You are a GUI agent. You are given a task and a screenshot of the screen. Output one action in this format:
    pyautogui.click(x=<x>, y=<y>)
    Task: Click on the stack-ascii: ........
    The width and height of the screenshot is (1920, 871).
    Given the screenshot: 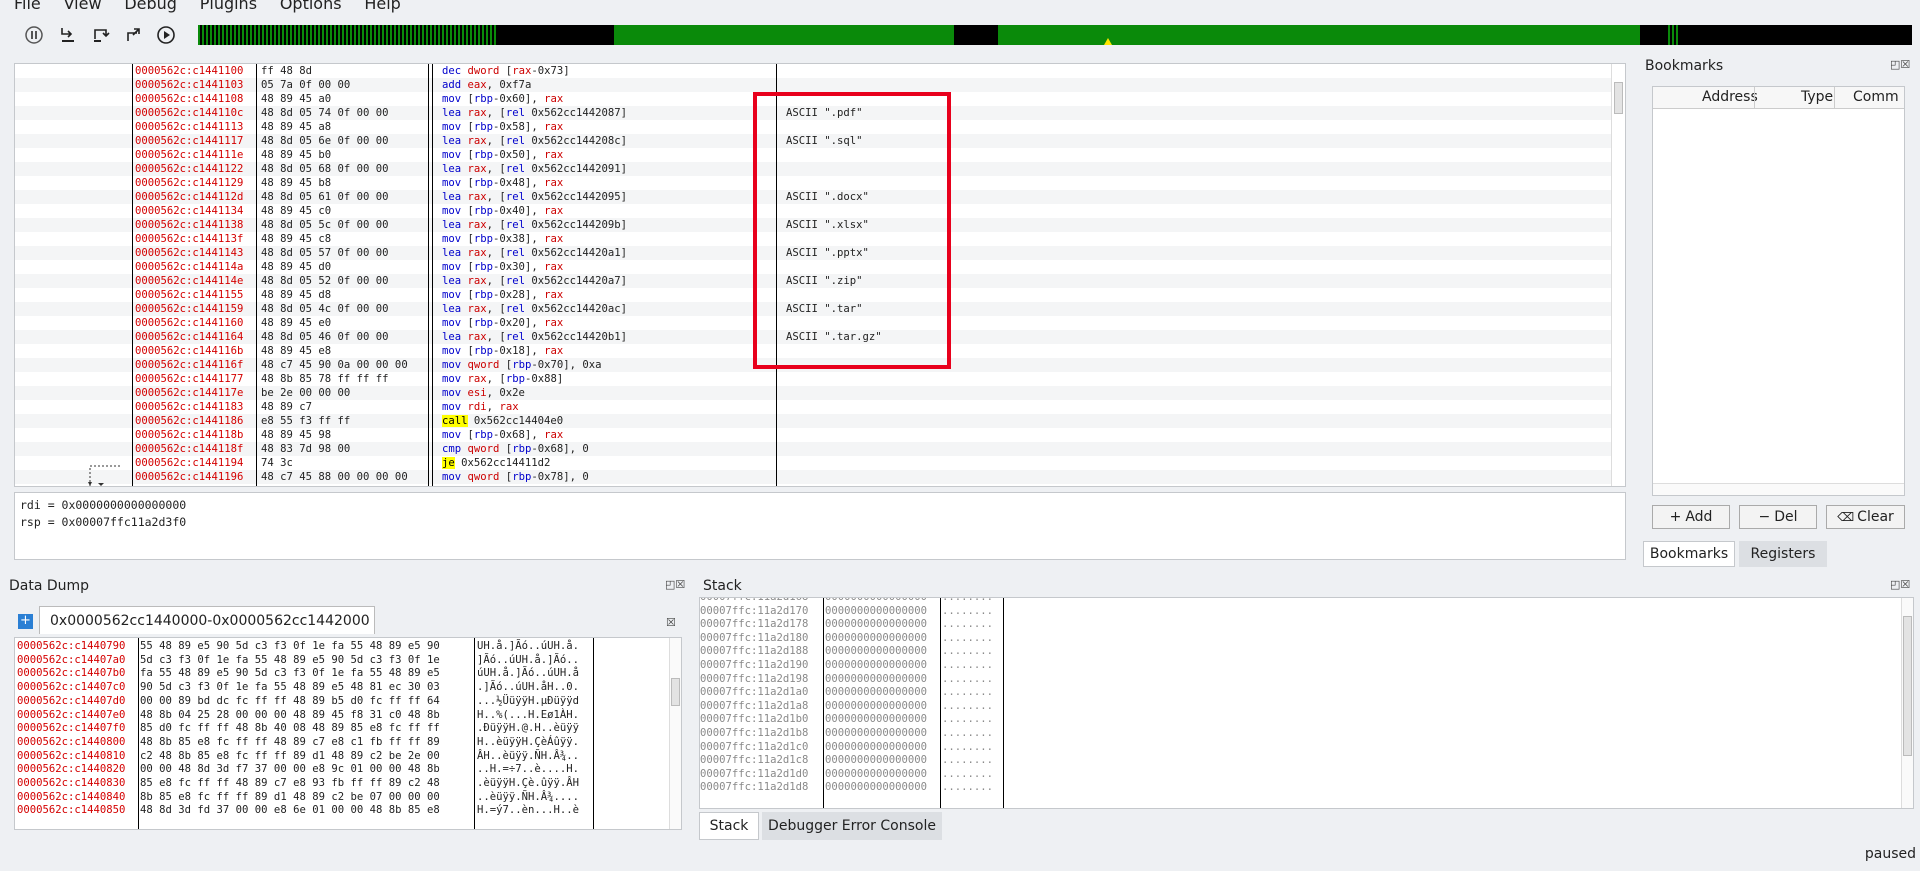 What is the action you would take?
    pyautogui.click(x=968, y=787)
    